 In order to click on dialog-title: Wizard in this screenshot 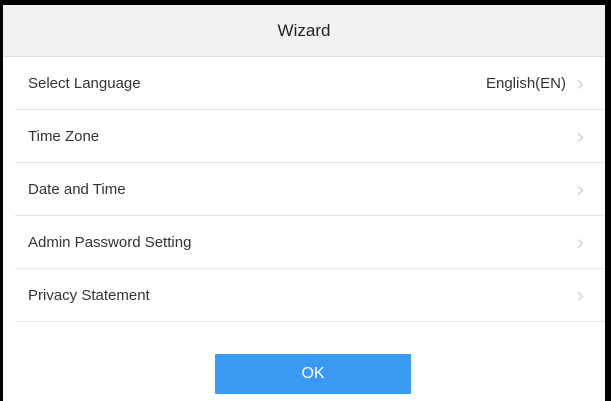, I will do `click(304, 30)`.